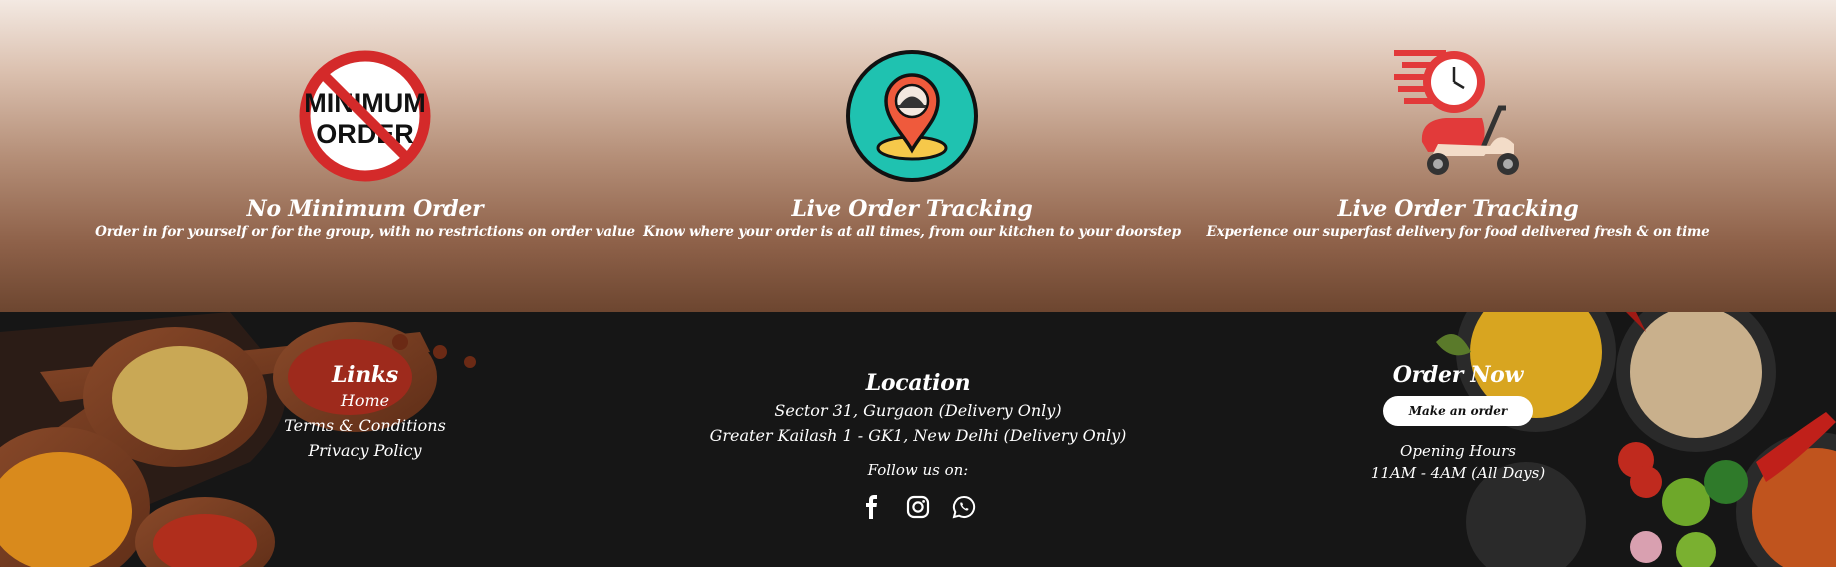  Describe the element at coordinates (365, 116) in the screenshot. I see `no-minimum-order-icon: MINIMUM ORDER` at that location.